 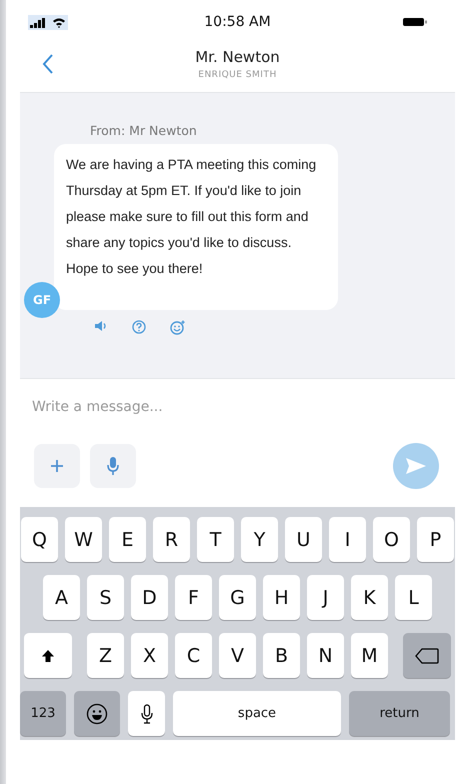 I want to click on add-button, so click(x=57, y=466).